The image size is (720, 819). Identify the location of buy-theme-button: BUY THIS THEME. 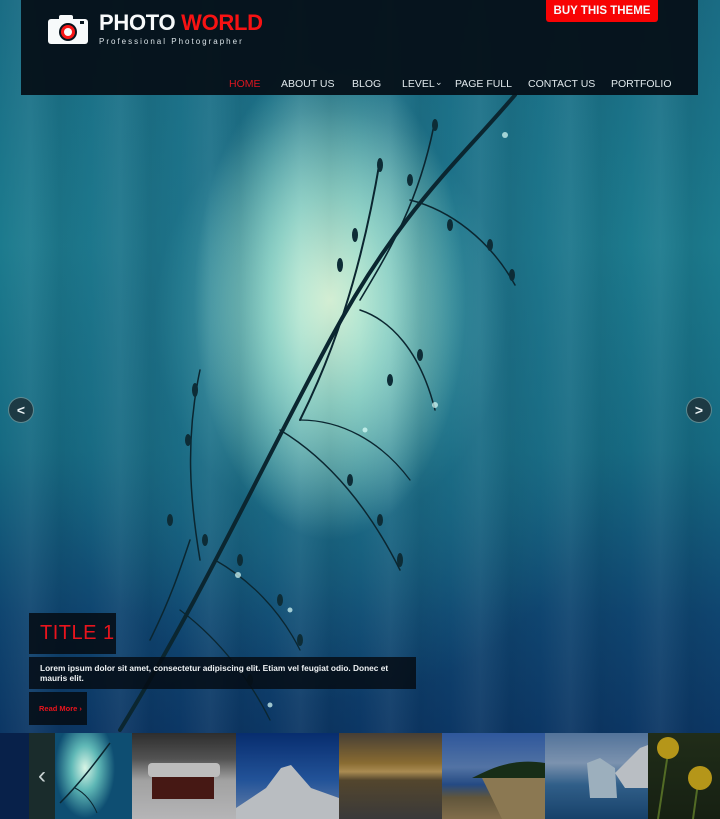
(602, 11).